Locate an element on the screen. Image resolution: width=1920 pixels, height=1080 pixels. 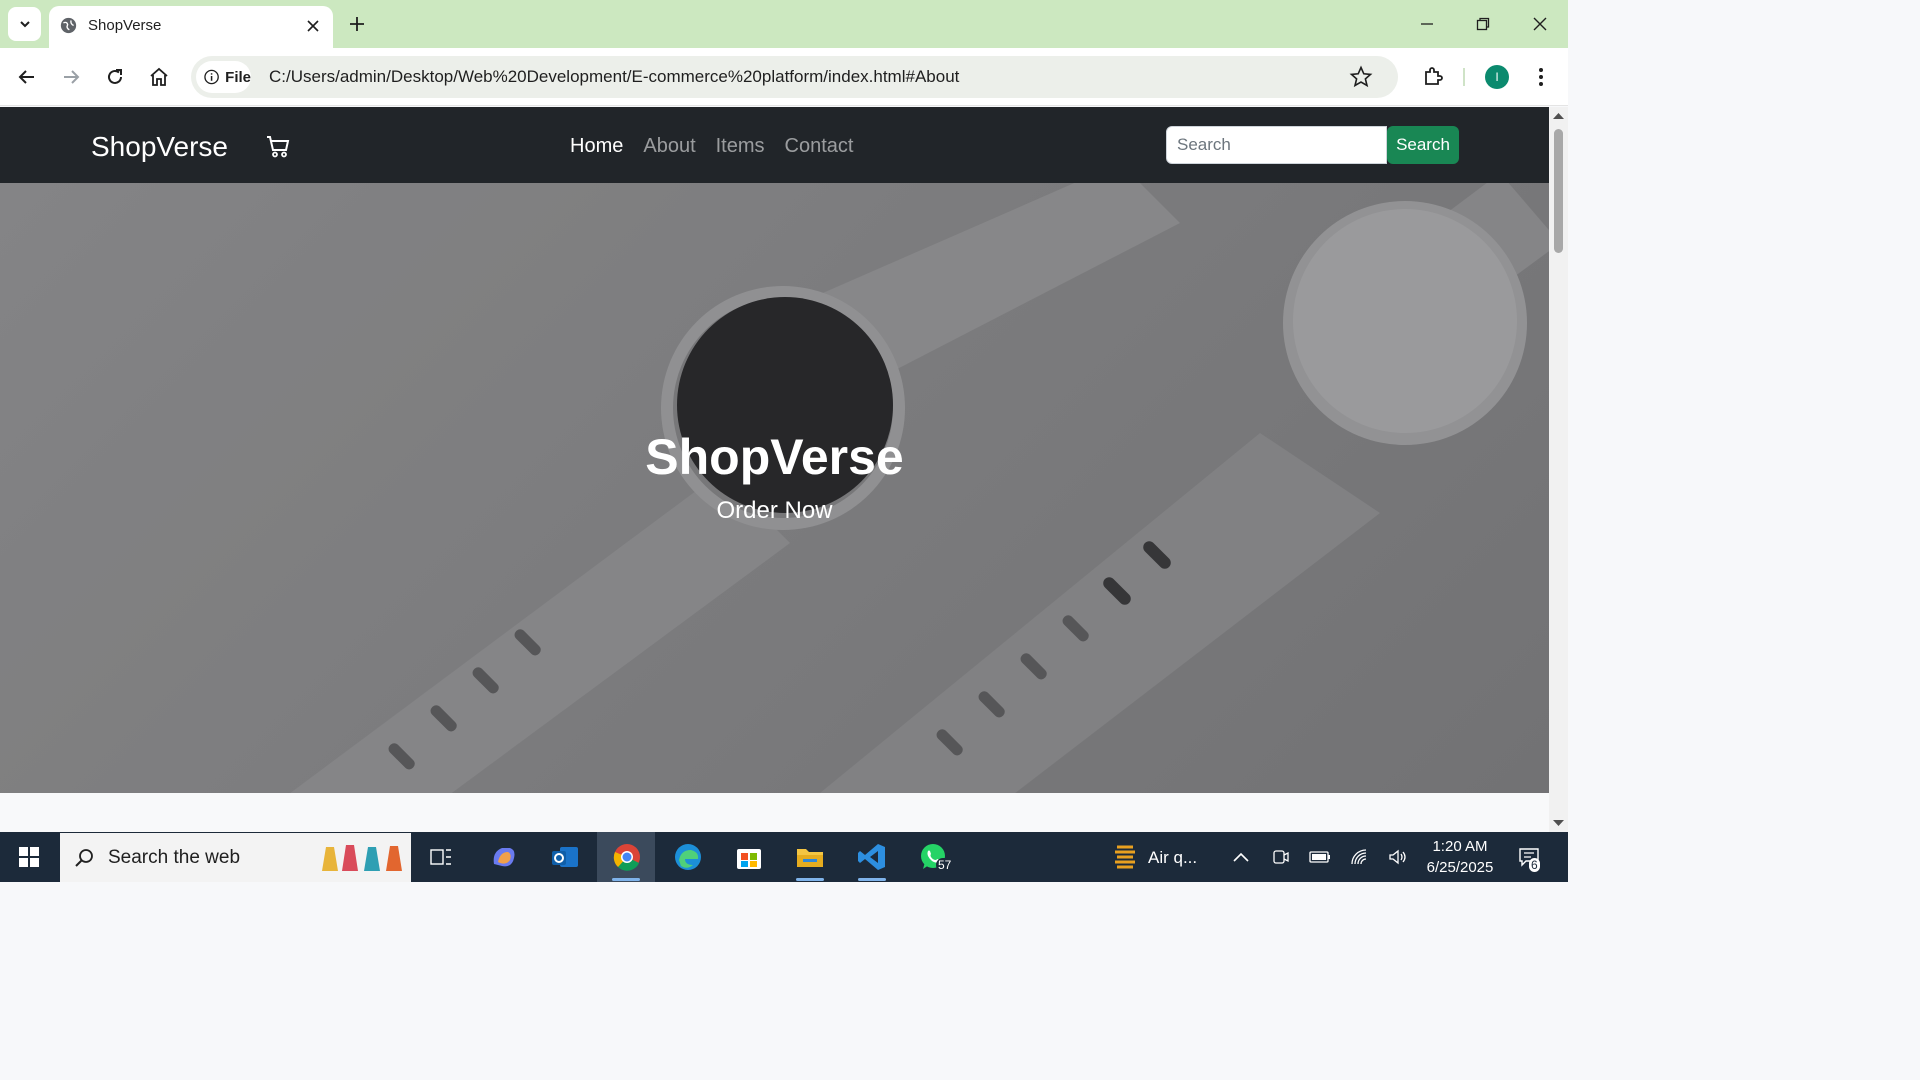
nav-link-home: Home is located at coordinates (596, 146).